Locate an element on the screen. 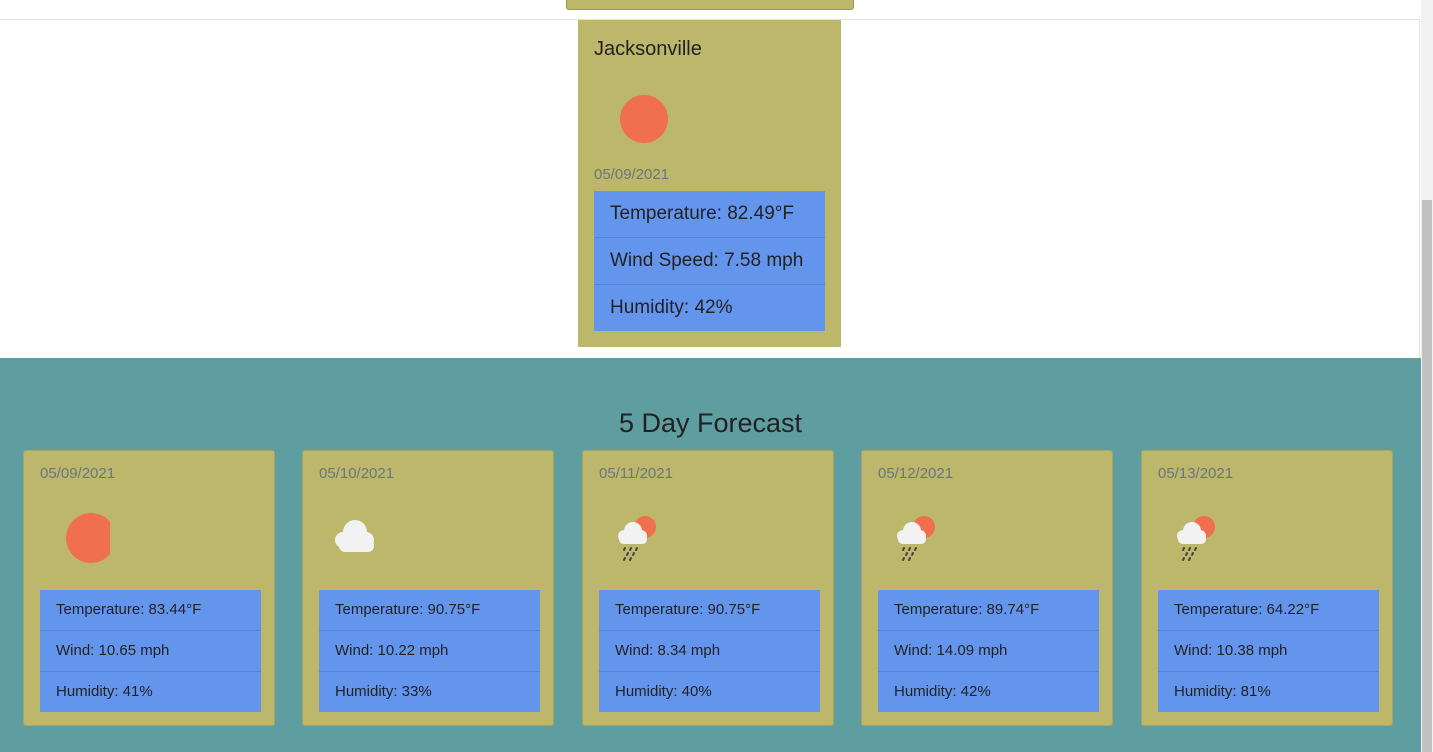 Image resolution: width=1433 pixels, height=752 pixels. forecast-title: 5 Day Forecast is located at coordinates (710, 423).